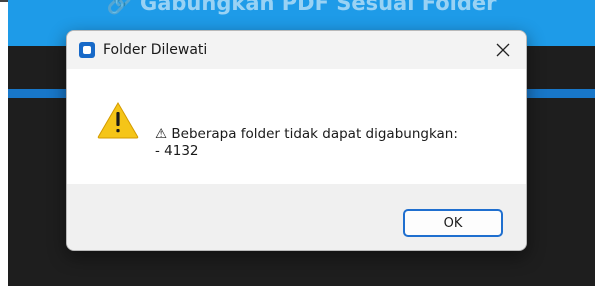 The width and height of the screenshot is (595, 286). What do you see at coordinates (301, 7) in the screenshot?
I see `app-header-title: 🔗 Gabungkan PDF Sesuai Folder` at bounding box center [301, 7].